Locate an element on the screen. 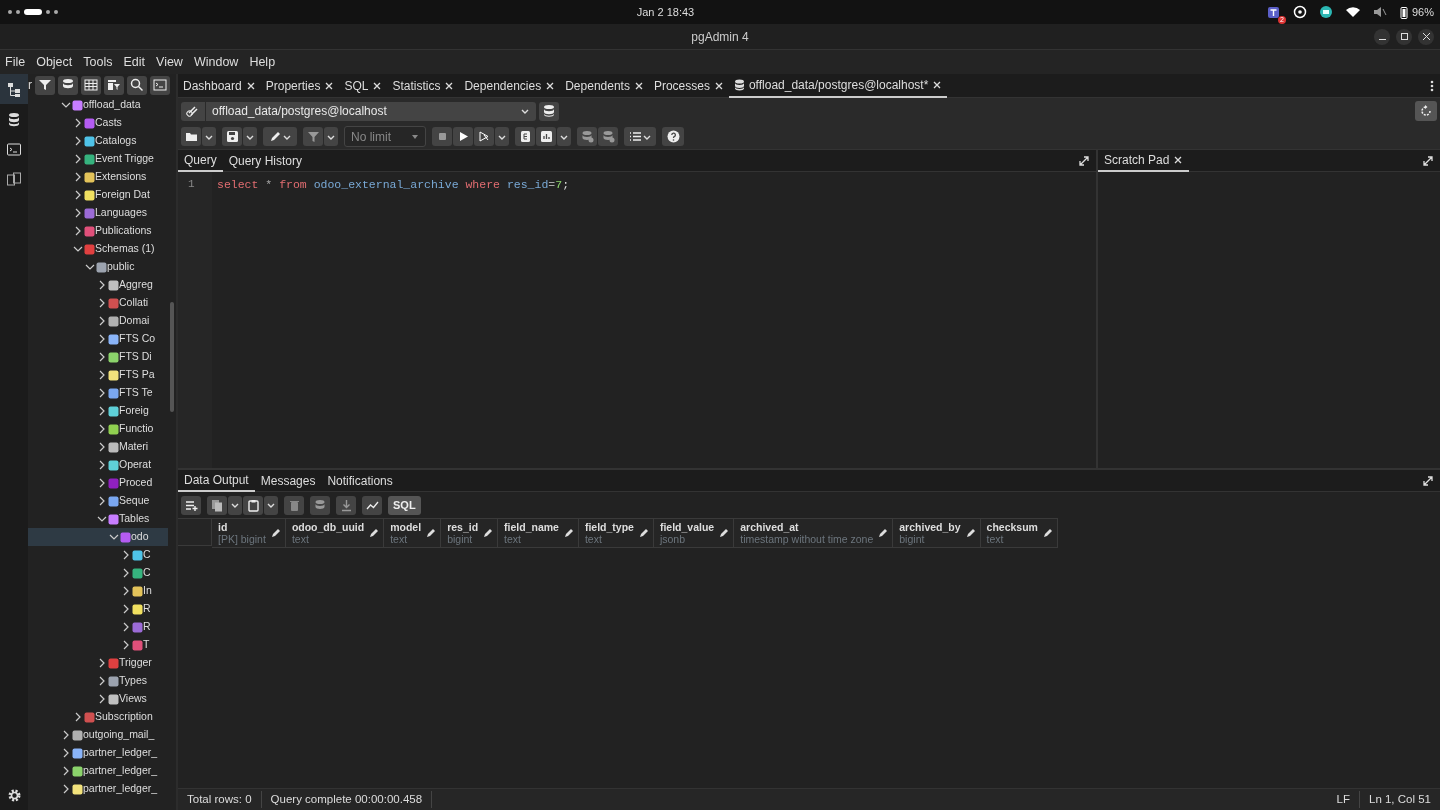 The width and height of the screenshot is (1440, 810). help-button is located at coordinates (673, 136).